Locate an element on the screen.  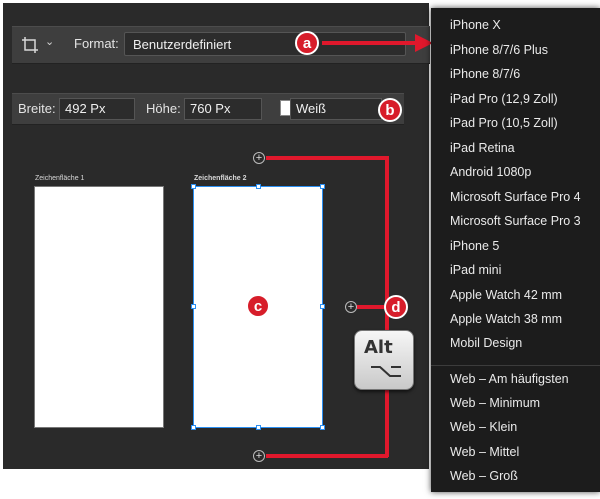
menu-item-device: iPhone X is located at coordinates (475, 25).